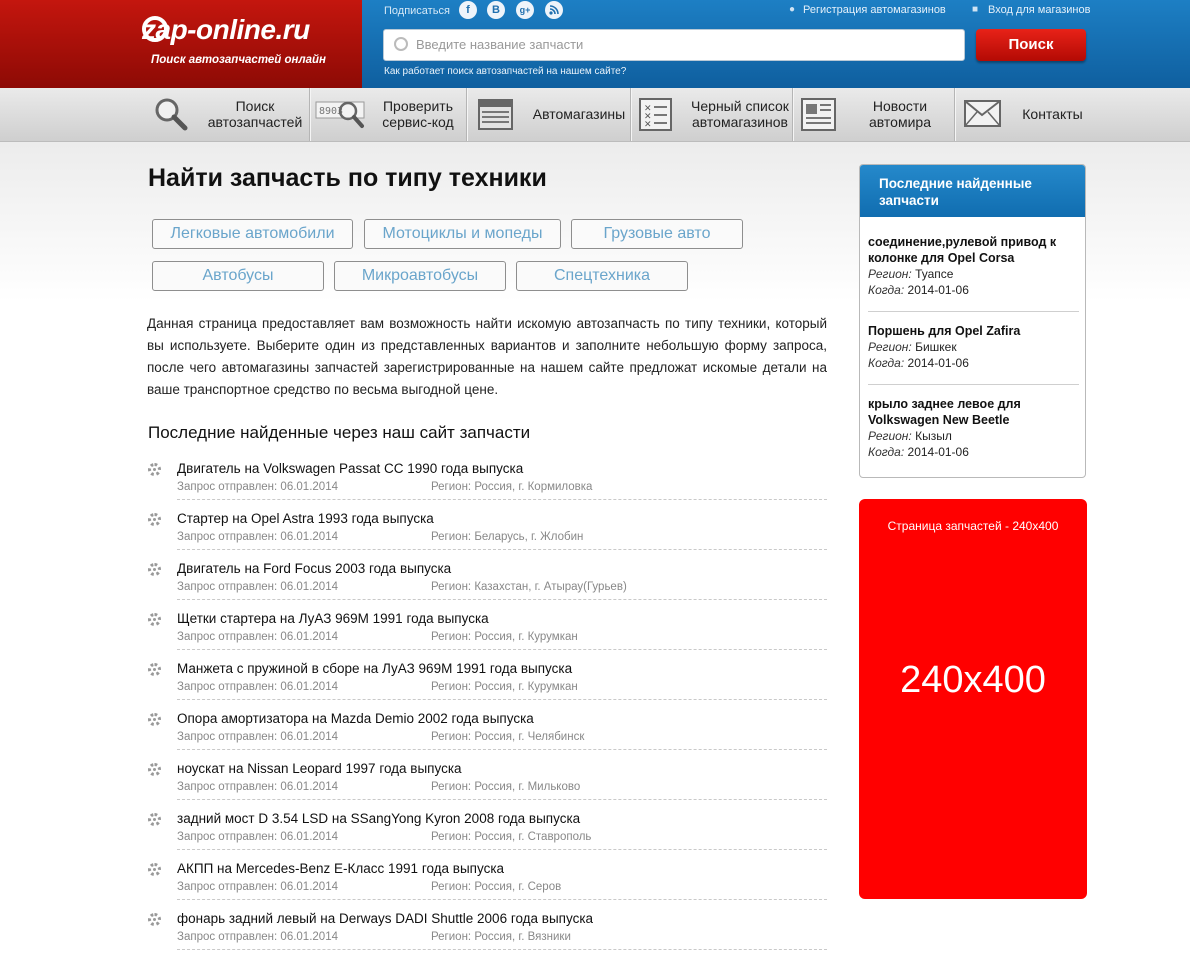 Image resolution: width=1190 pixels, height=961 pixels. What do you see at coordinates (874, 10) in the screenshot?
I see `register-shops-link: Регистрация автомагазинов` at bounding box center [874, 10].